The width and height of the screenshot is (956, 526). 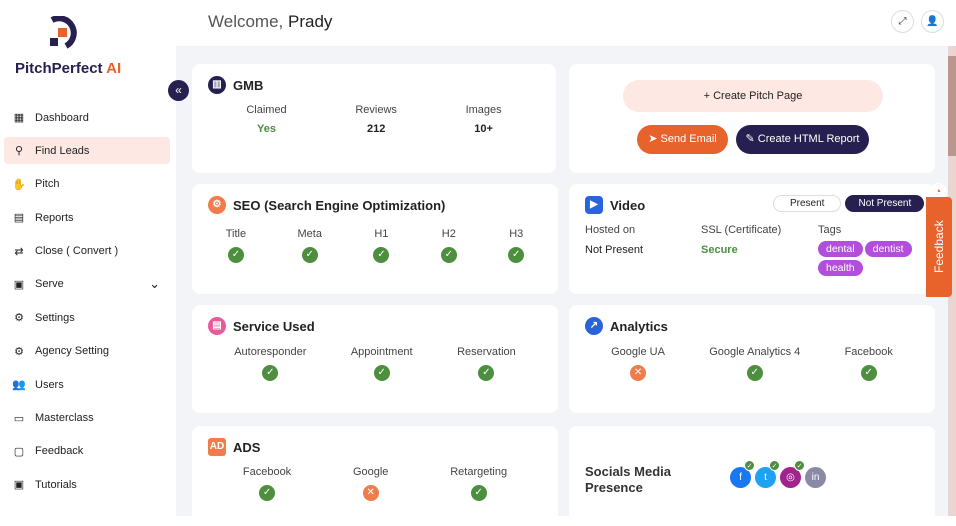 What do you see at coordinates (248, 85) in the screenshot?
I see `card-title: GMB` at bounding box center [248, 85].